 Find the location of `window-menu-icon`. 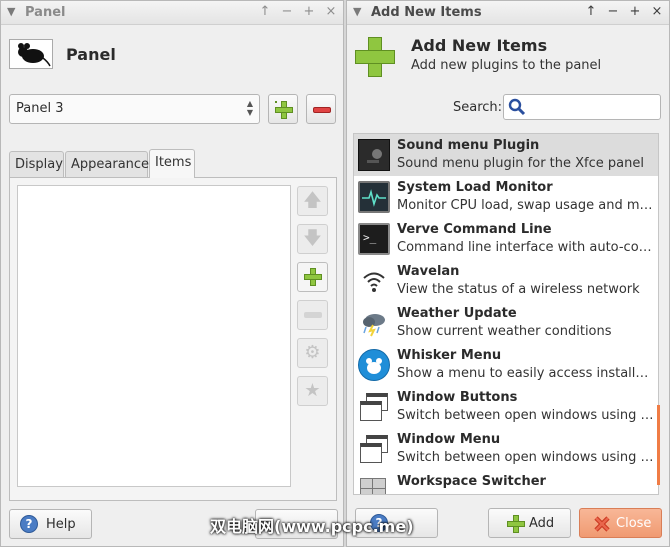

window-menu-icon is located at coordinates (374, 449).